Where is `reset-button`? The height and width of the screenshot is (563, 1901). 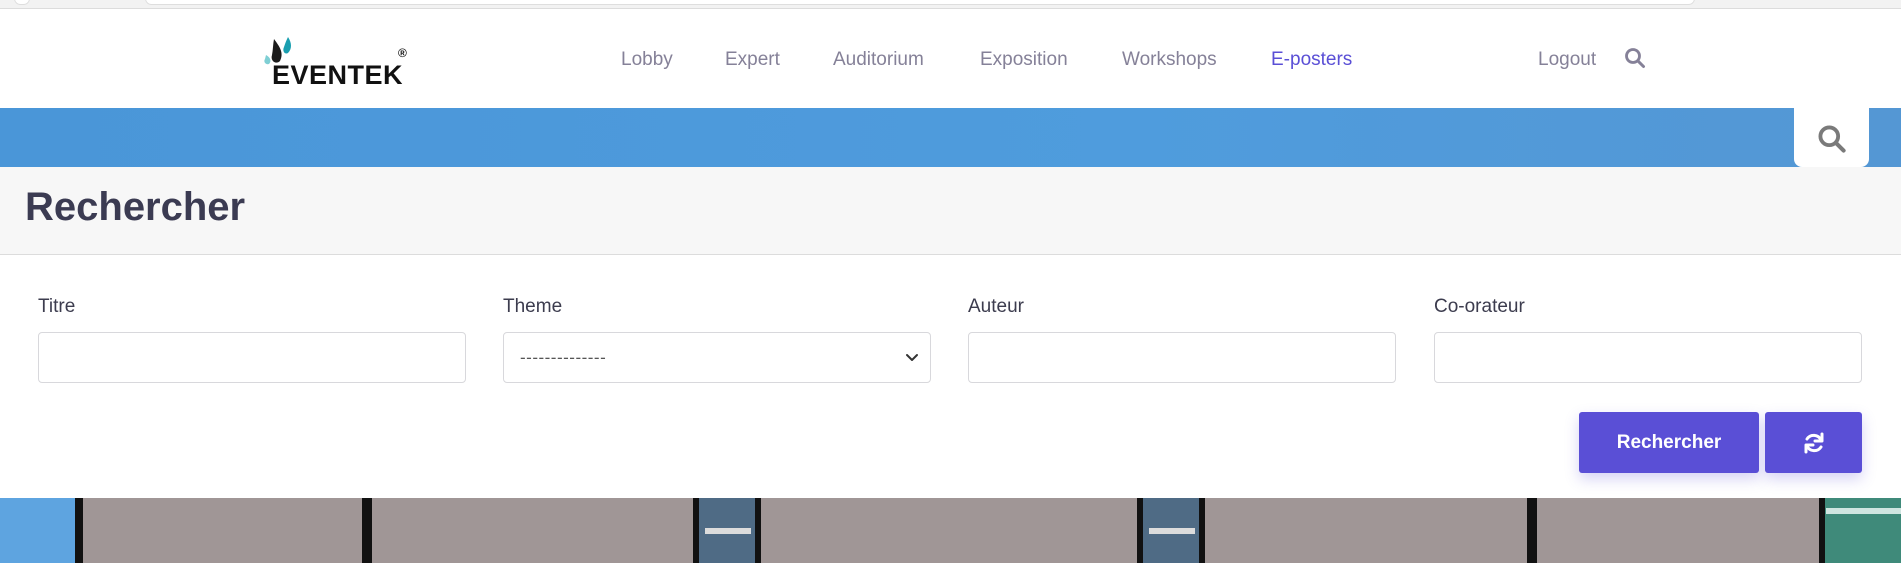 reset-button is located at coordinates (1813, 442).